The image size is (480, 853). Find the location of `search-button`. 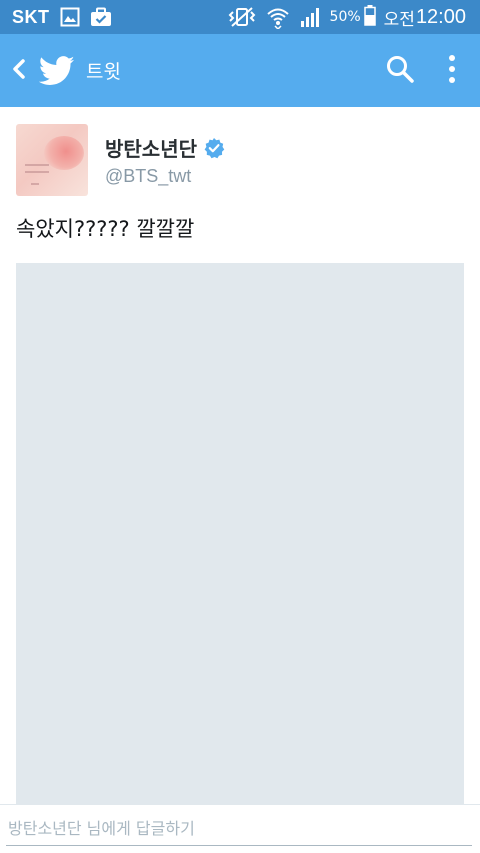

search-button is located at coordinates (400, 70).